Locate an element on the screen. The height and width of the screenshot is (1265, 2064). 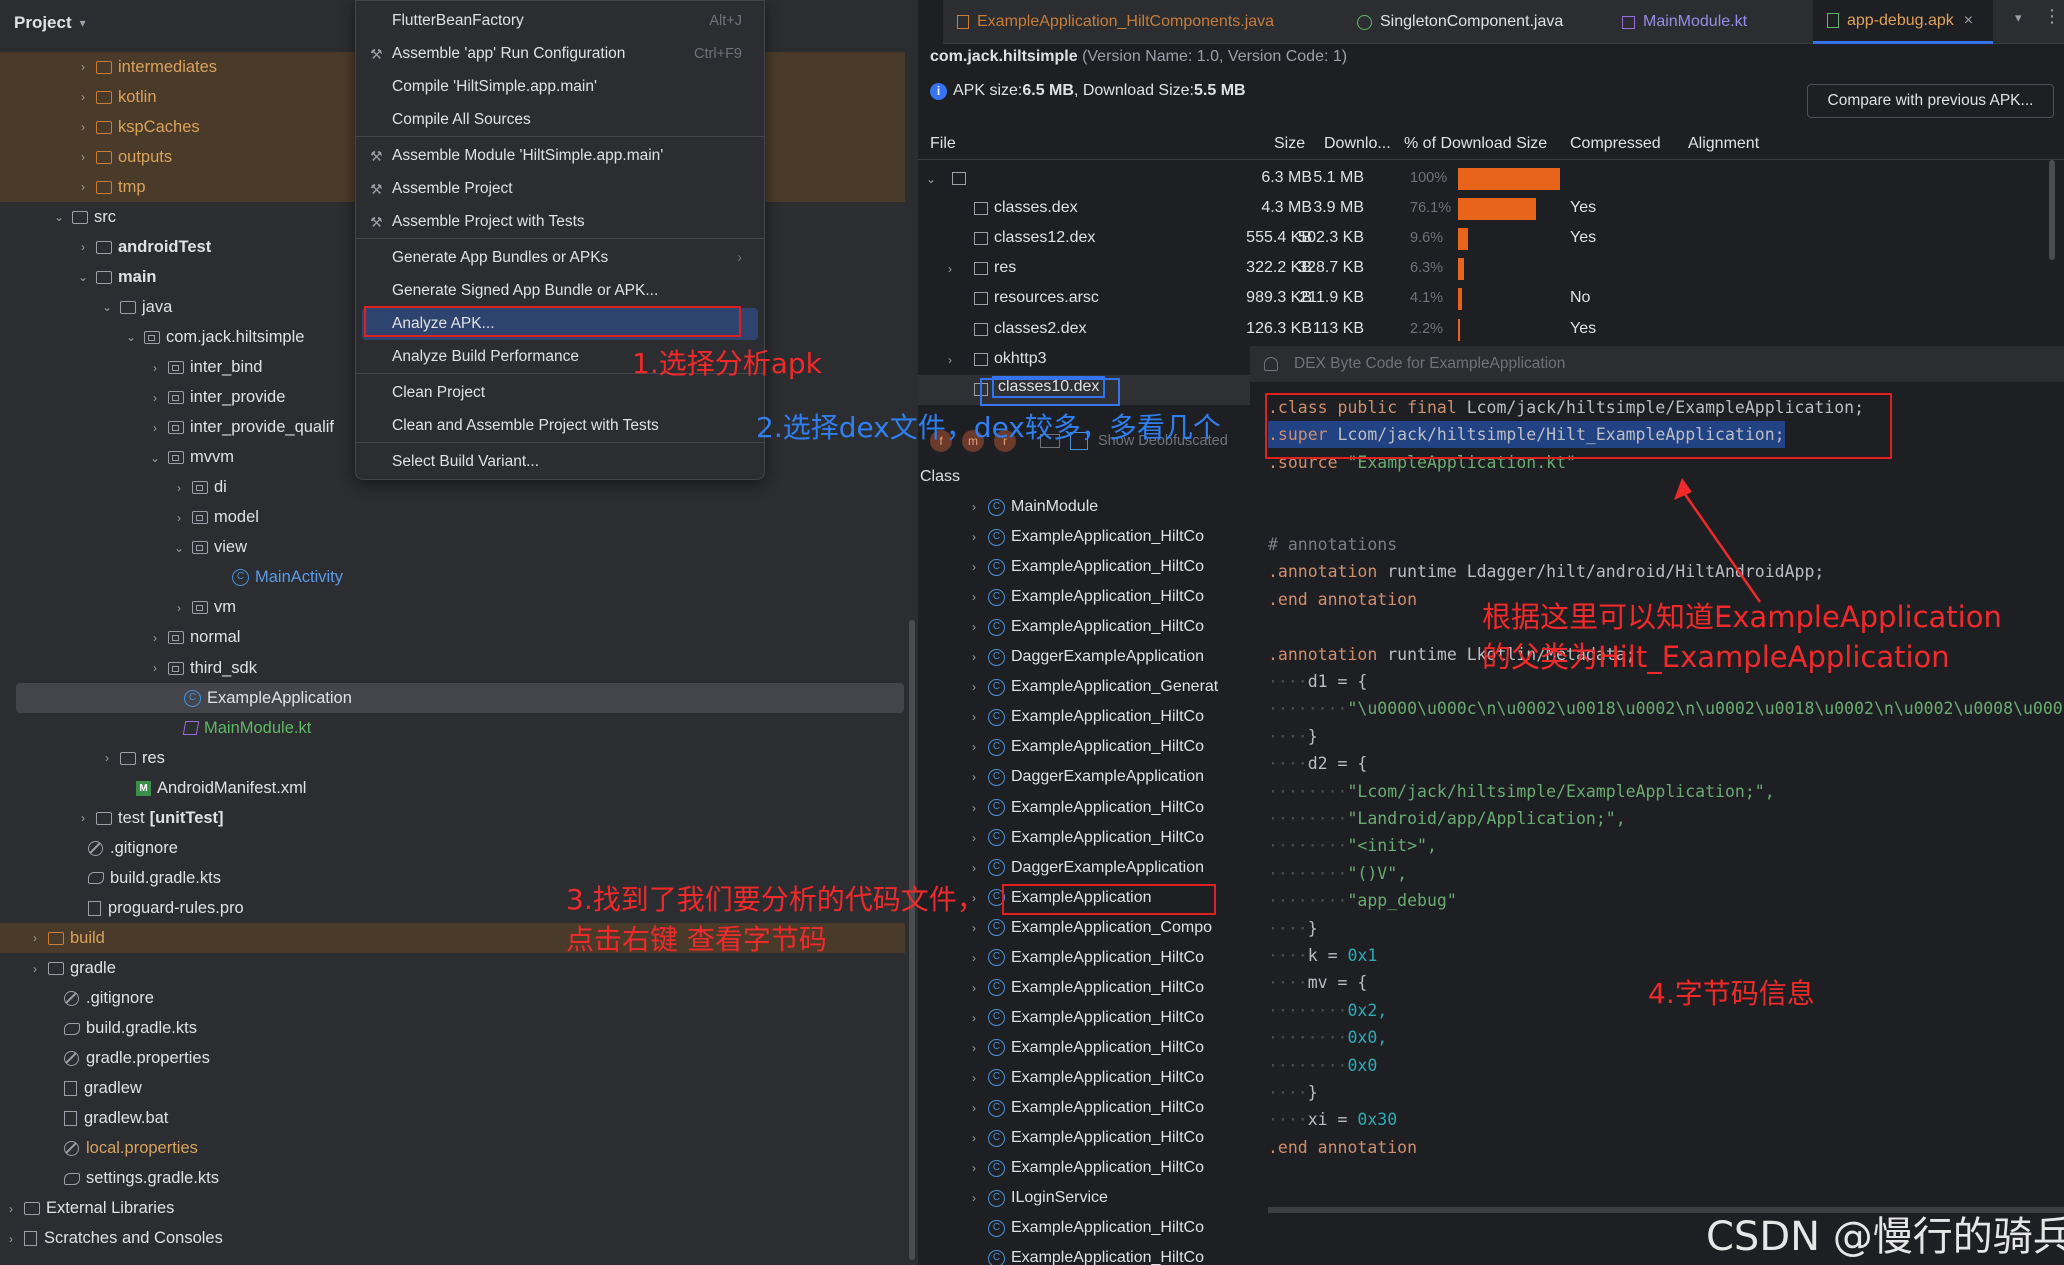
tree-item: › model is located at coordinates (452, 518).